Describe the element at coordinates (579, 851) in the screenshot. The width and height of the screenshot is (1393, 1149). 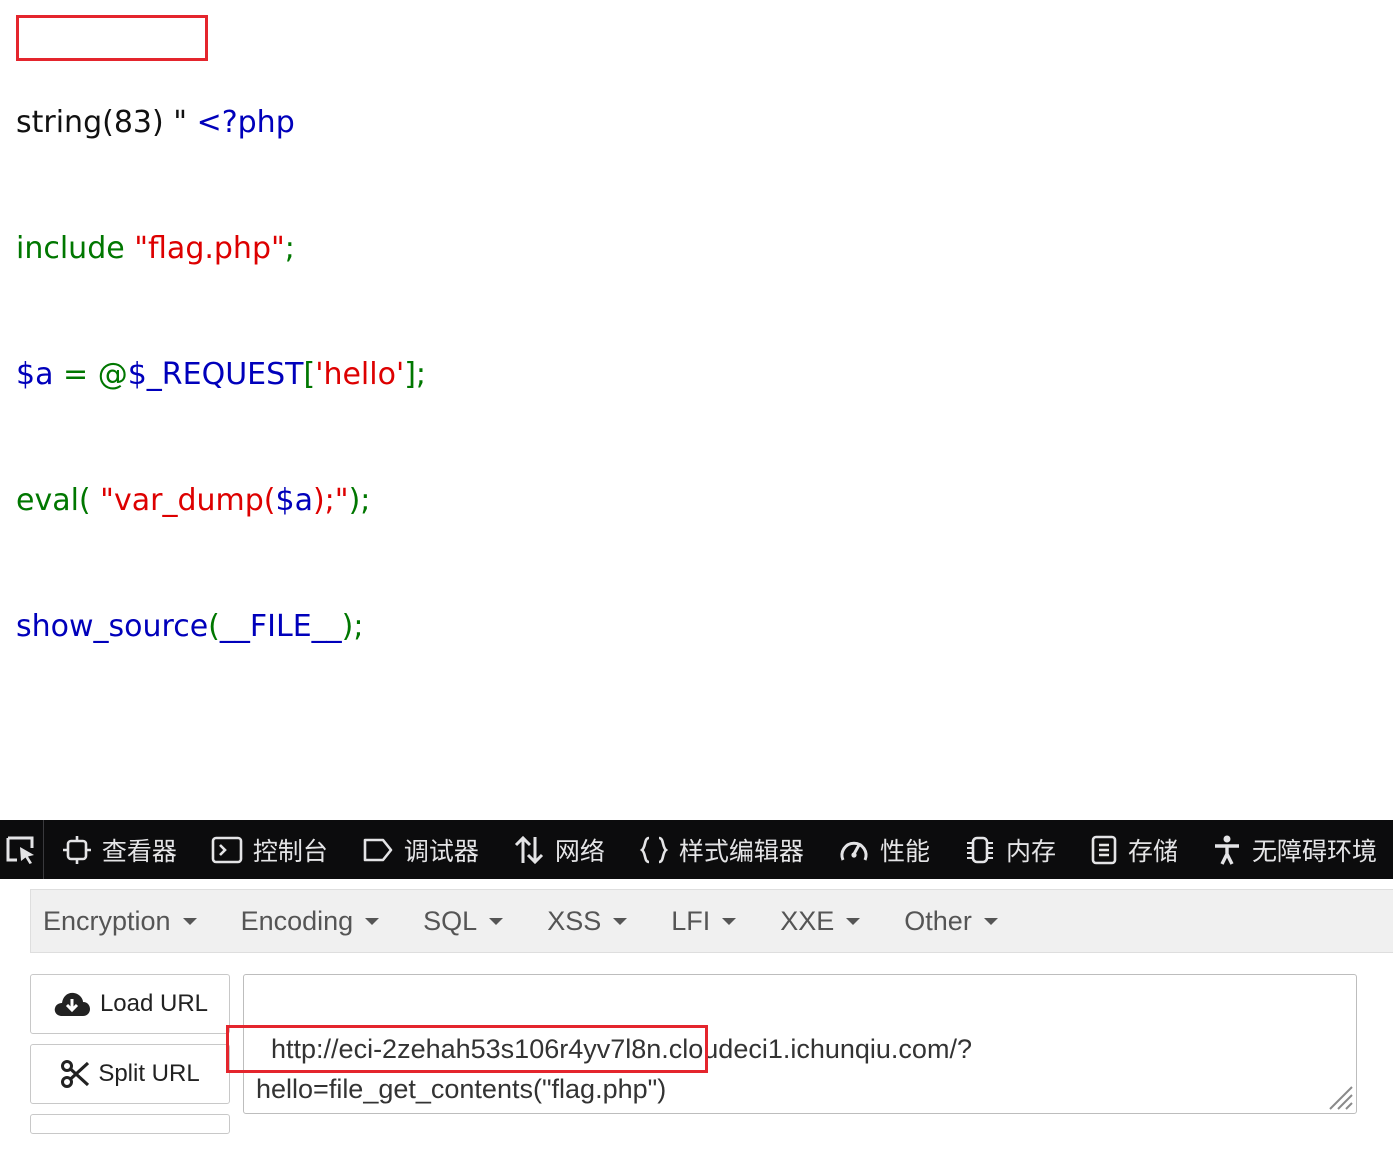
I see `tab-network-label: 网络` at that location.